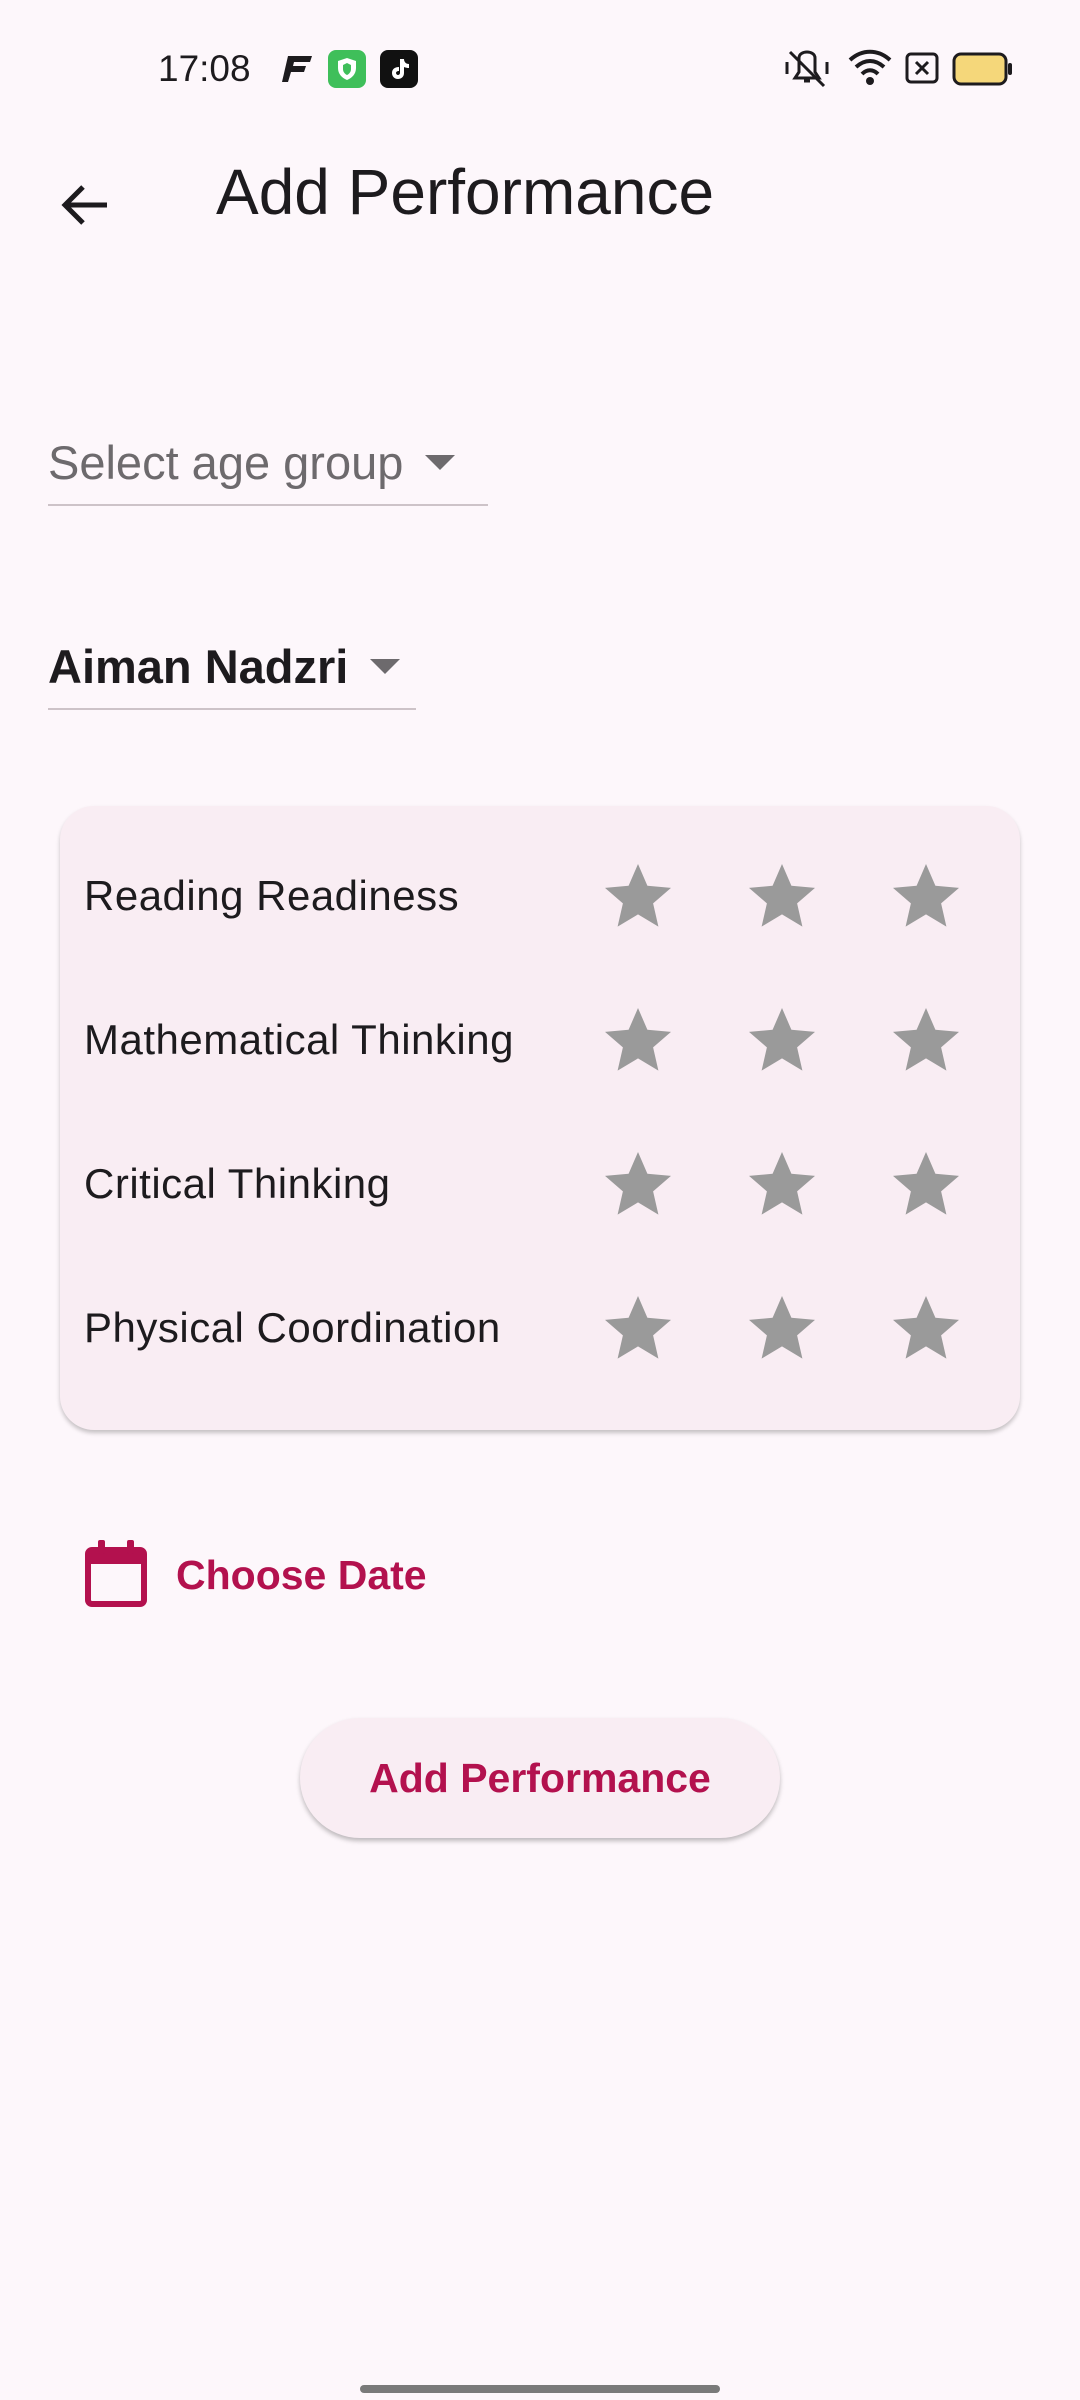 This screenshot has height=2400, width=1080. Describe the element at coordinates (116, 1575) in the screenshot. I see `calendar-icon` at that location.